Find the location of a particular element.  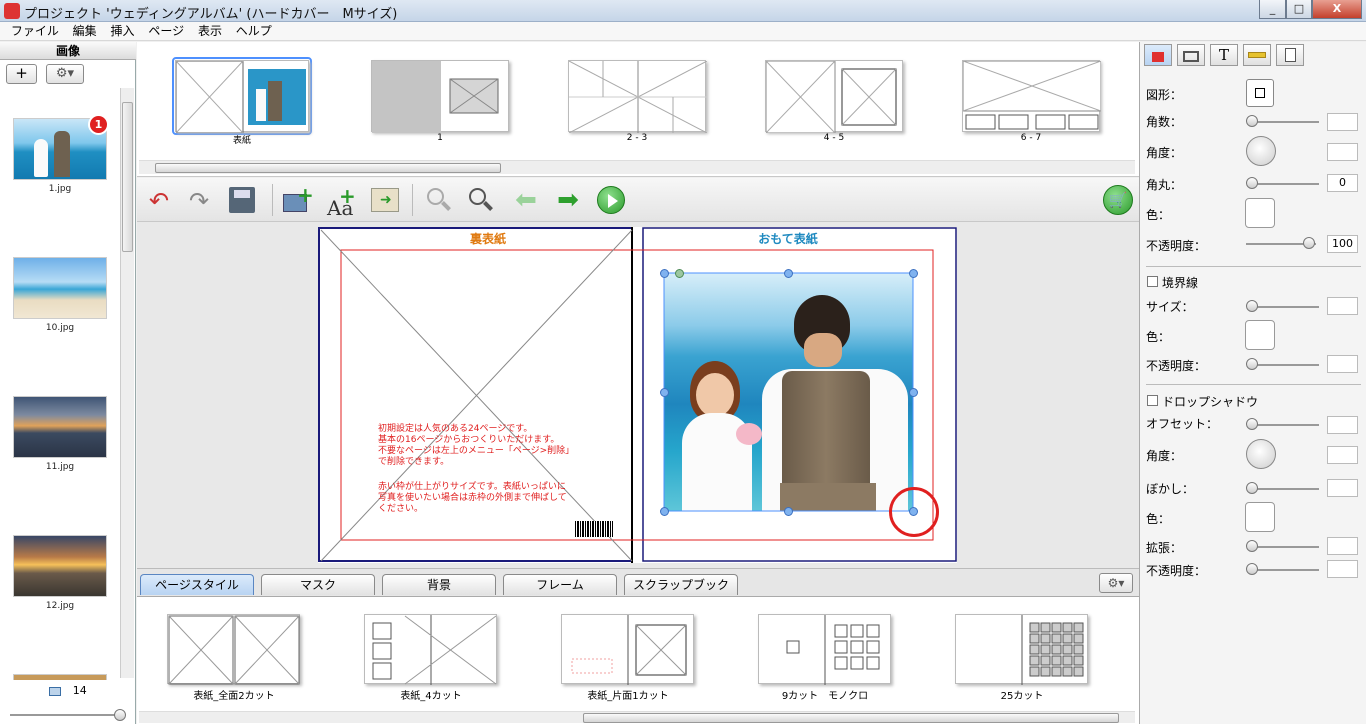

rounding-field: 0 is located at coordinates (1342, 183).